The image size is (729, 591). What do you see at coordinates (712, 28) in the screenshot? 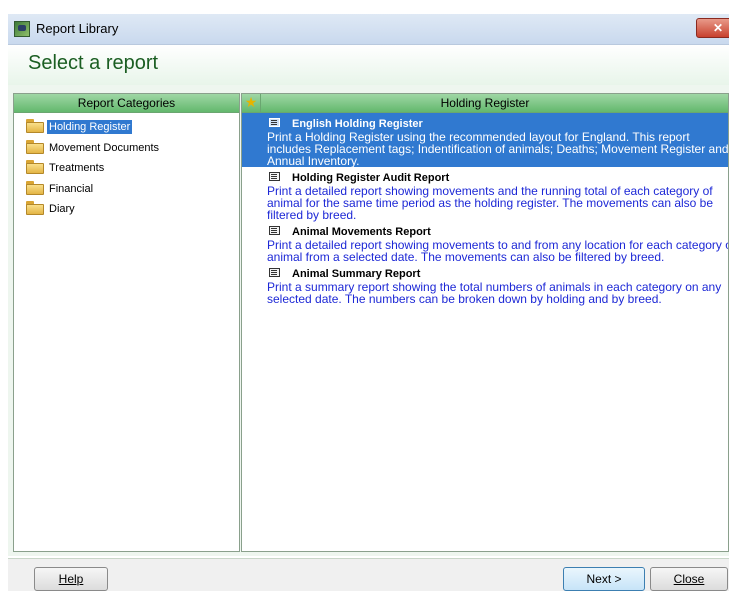
I see `window-close-button: ✕` at bounding box center [712, 28].